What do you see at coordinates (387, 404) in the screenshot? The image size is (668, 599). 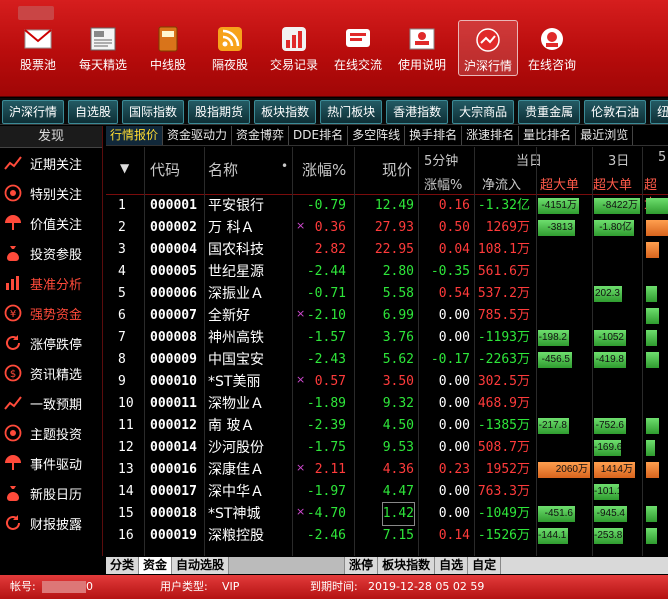 I see `table-row: 10 000011 深物业Ａ -1.89 9.32 0.00 468.9万` at bounding box center [387, 404].